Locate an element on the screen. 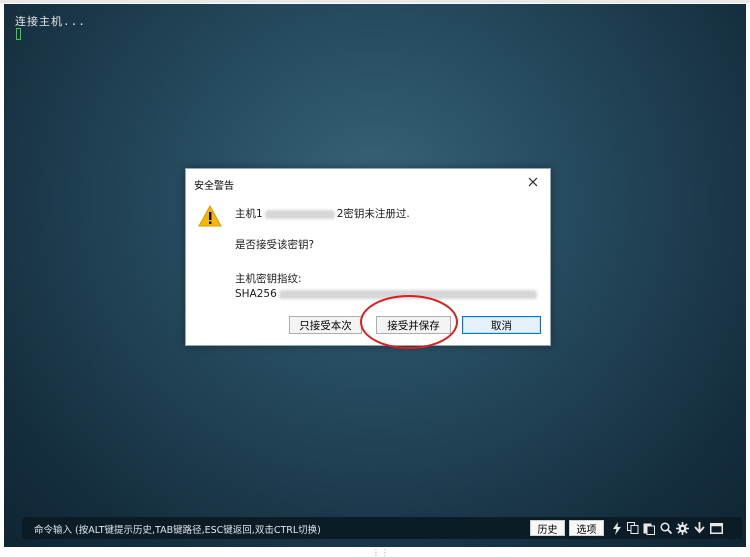 The image size is (750, 557). redacted-host is located at coordinates (299, 214).